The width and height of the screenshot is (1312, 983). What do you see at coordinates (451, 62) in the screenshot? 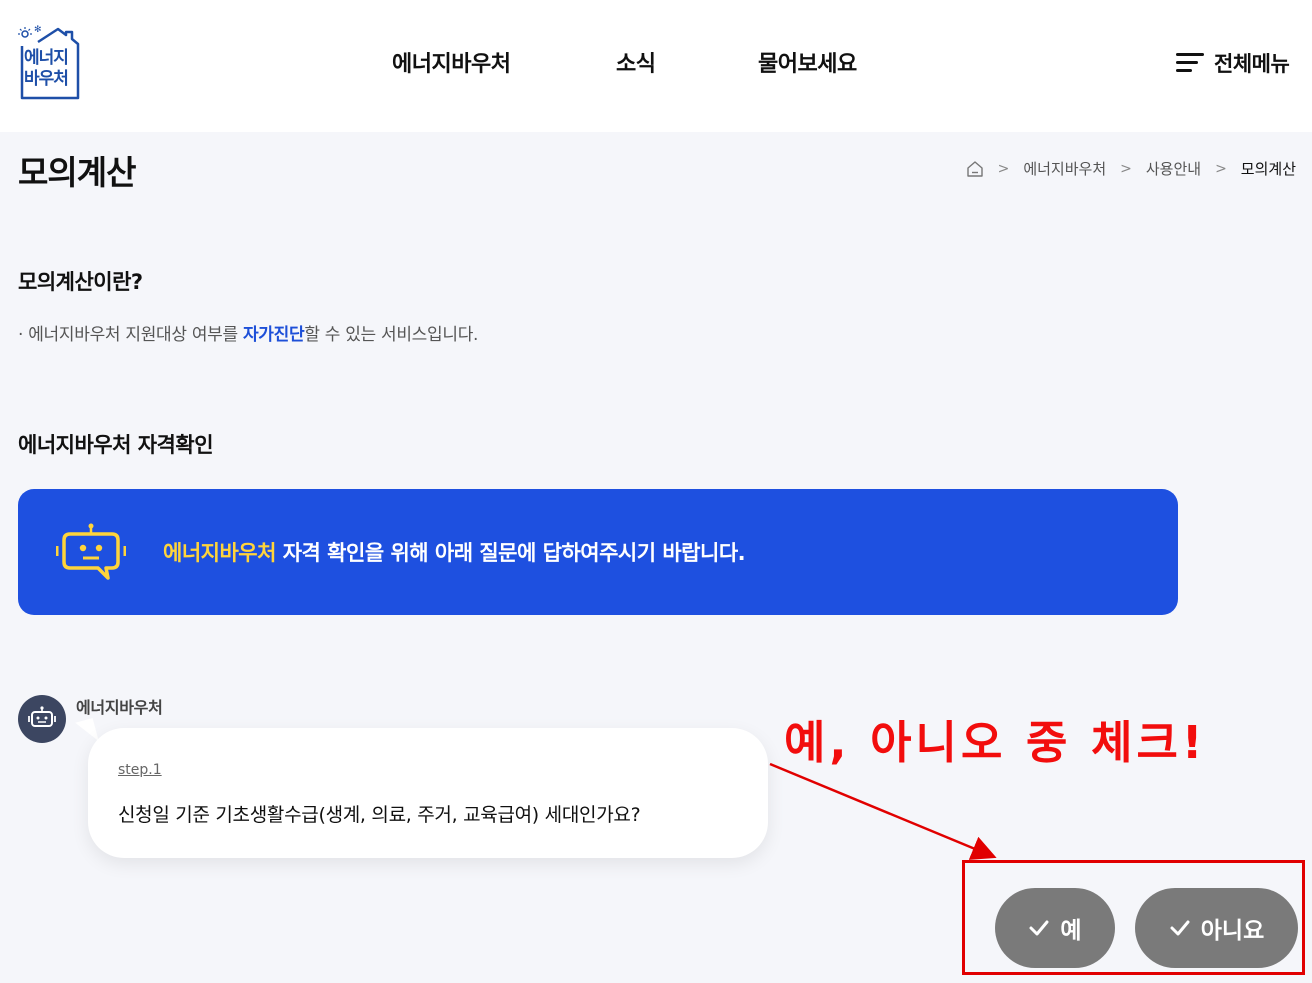
I see `nav-energy-voucher: 에너지바우처` at bounding box center [451, 62].